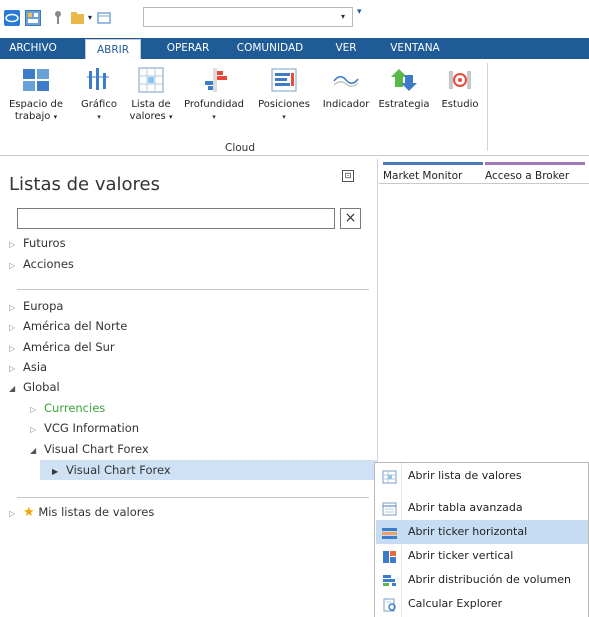 The image size is (589, 617). What do you see at coordinates (37, 243) in the screenshot?
I see `tree-item-futuros: ▷ Futuros` at bounding box center [37, 243].